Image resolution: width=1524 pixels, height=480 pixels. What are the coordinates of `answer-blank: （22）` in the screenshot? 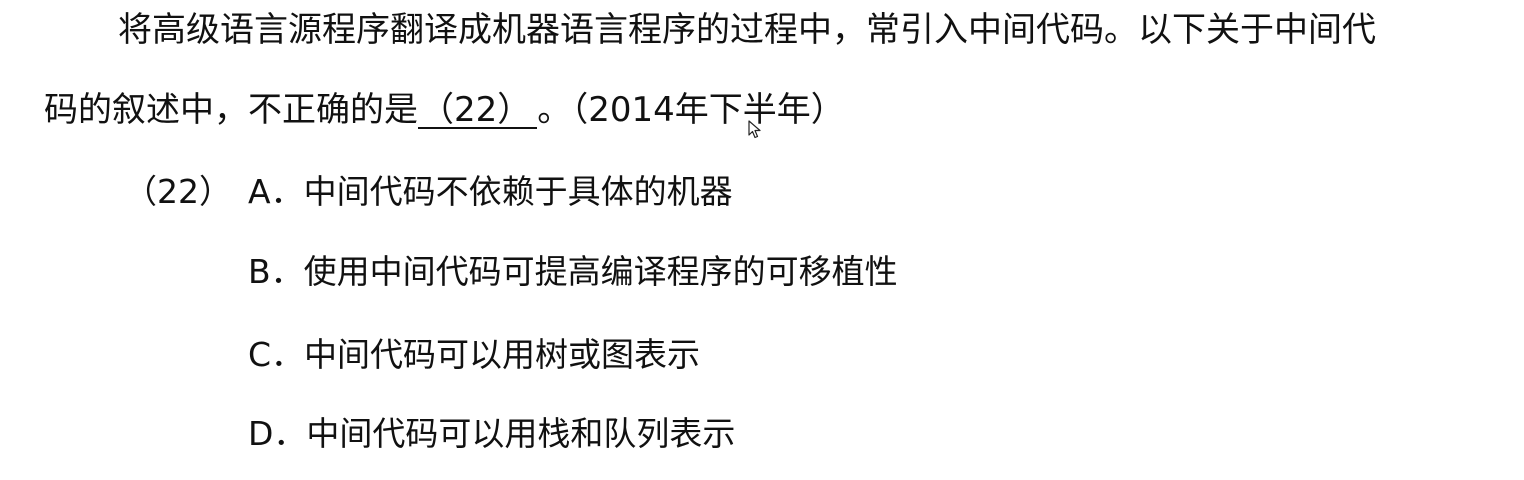 It's located at (478, 111).